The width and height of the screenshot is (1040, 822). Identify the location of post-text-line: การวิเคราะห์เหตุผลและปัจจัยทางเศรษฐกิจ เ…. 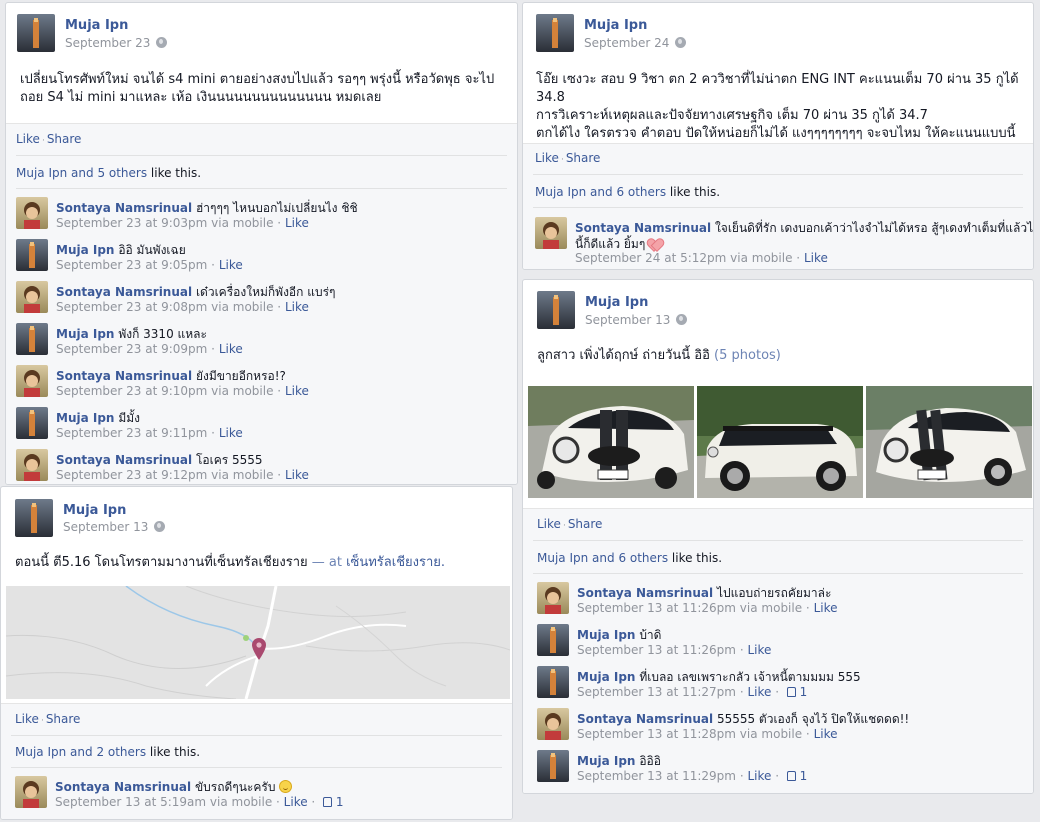
(732, 115).